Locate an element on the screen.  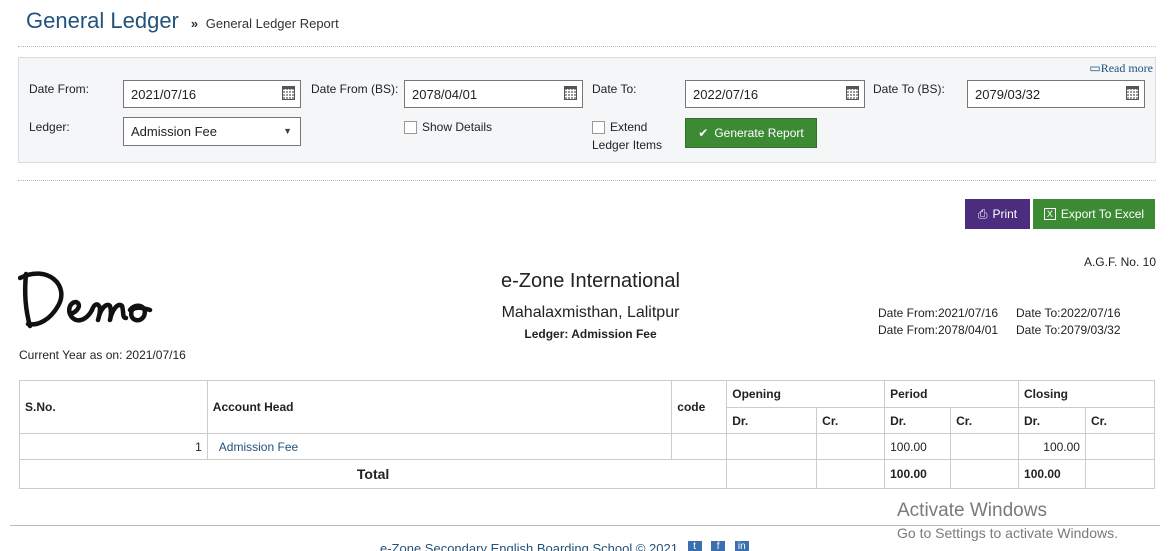
date-to-input: 2022/07/16 is located at coordinates (775, 94).